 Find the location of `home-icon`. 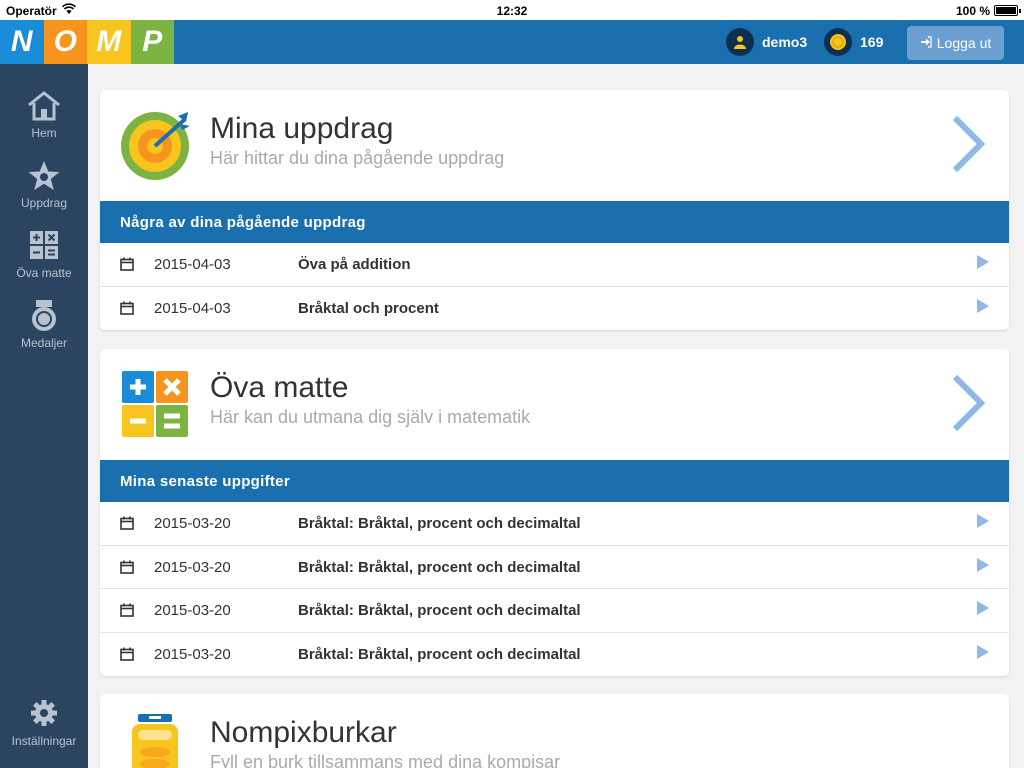

home-icon is located at coordinates (44, 106).